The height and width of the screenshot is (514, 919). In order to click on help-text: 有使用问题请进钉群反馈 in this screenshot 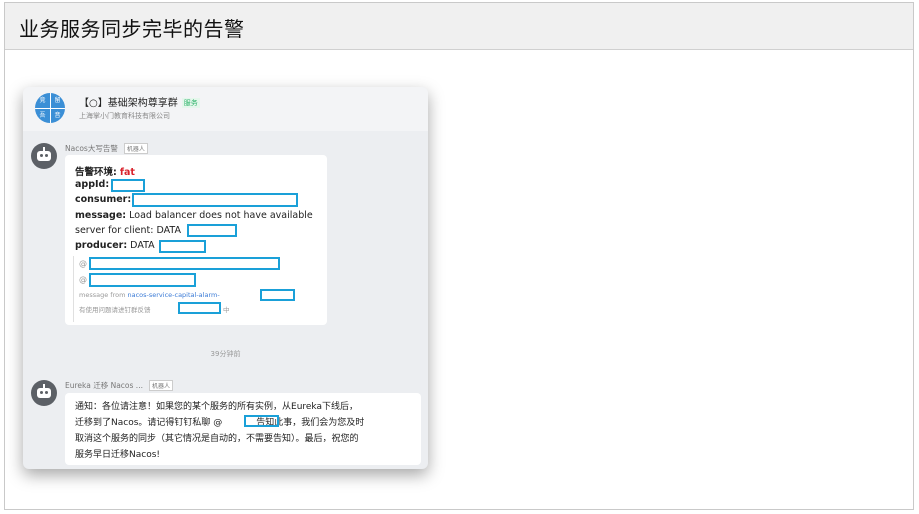, I will do `click(115, 309)`.